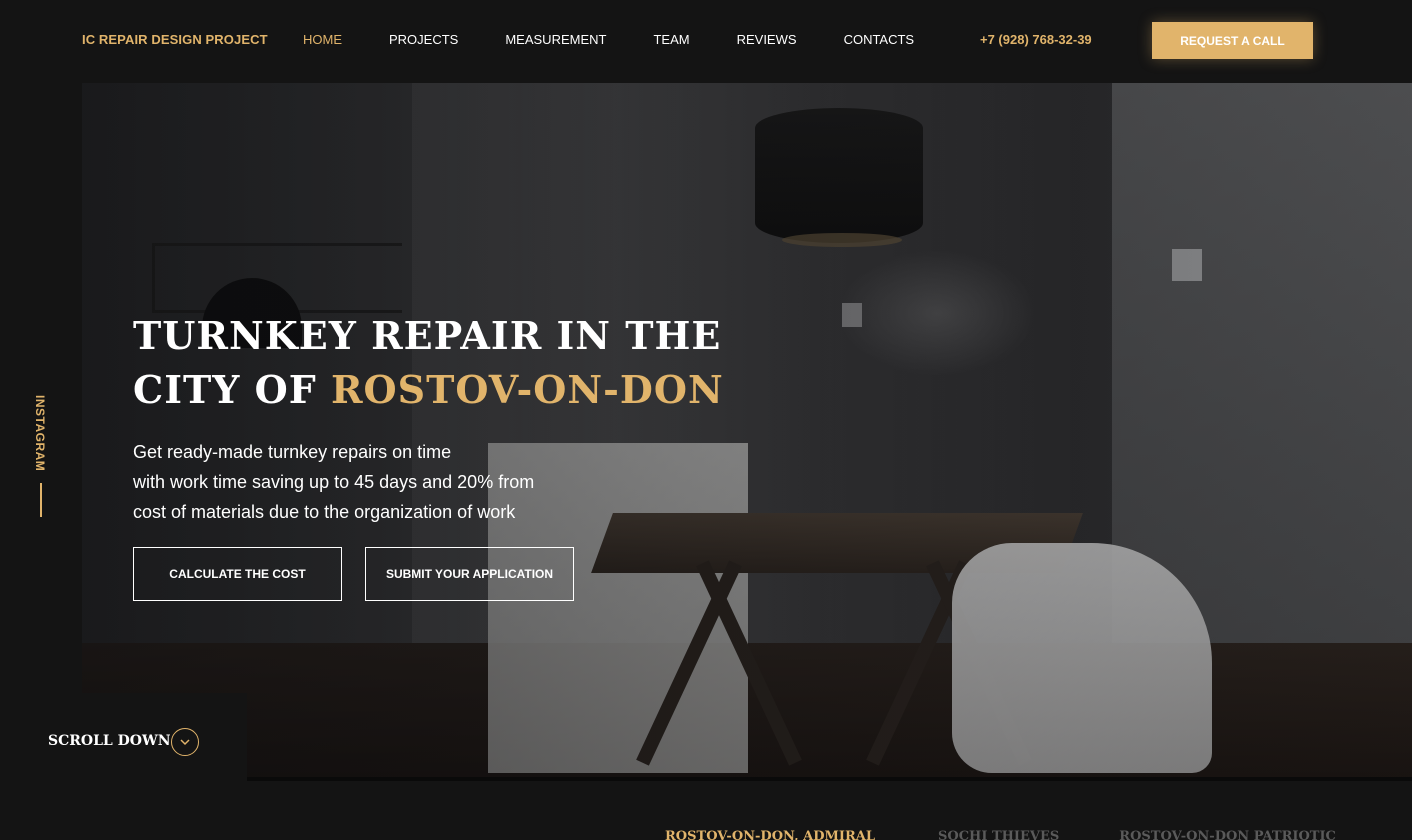  I want to click on submit-application-button: SUBMIT YOUR APPLICATION, so click(469, 574).